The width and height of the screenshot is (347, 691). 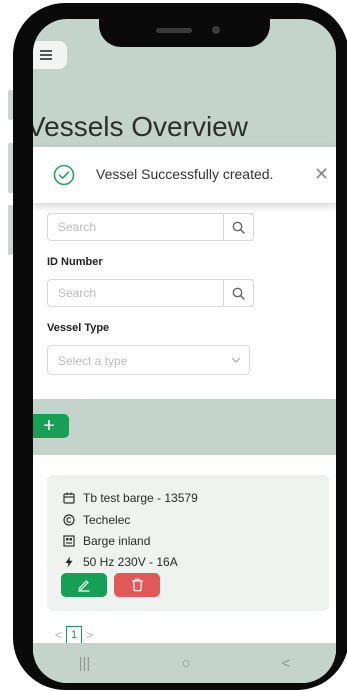 I want to click on camera-icon, so click(x=216, y=30).